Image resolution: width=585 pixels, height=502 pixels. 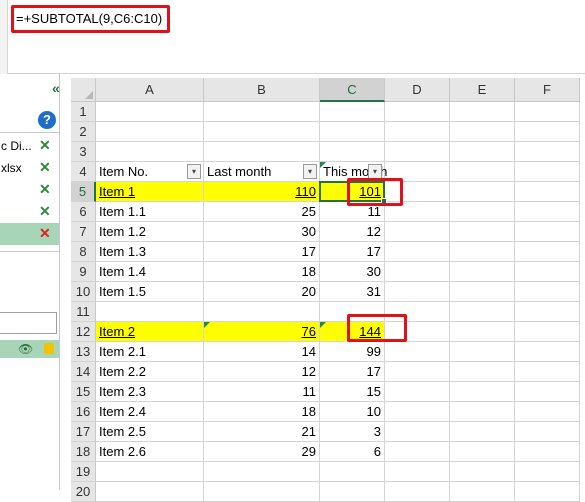 I want to click on row-header-17: 17, so click(x=83, y=432).